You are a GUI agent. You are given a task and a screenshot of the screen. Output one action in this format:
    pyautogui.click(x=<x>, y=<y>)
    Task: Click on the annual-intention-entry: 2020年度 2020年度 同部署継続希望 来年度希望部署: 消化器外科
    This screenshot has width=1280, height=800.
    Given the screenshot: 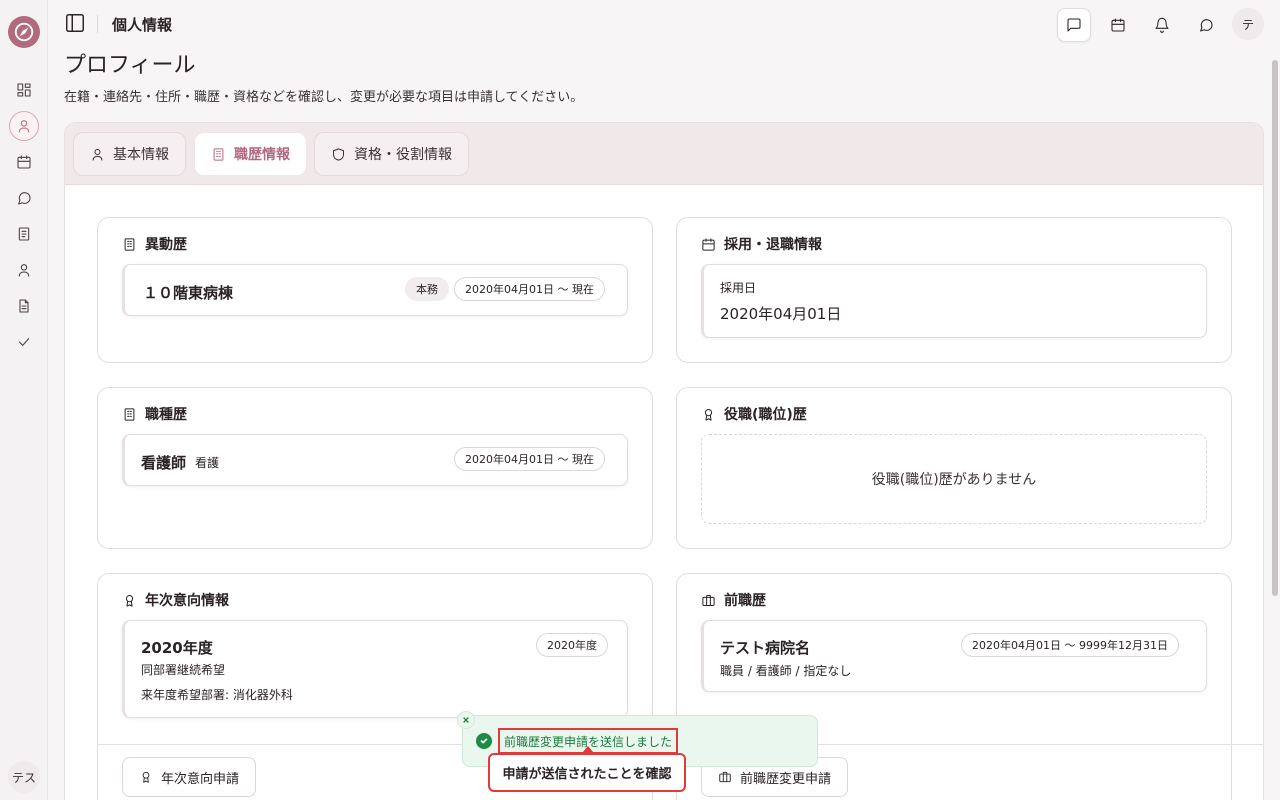 What is the action you would take?
    pyautogui.click(x=375, y=669)
    